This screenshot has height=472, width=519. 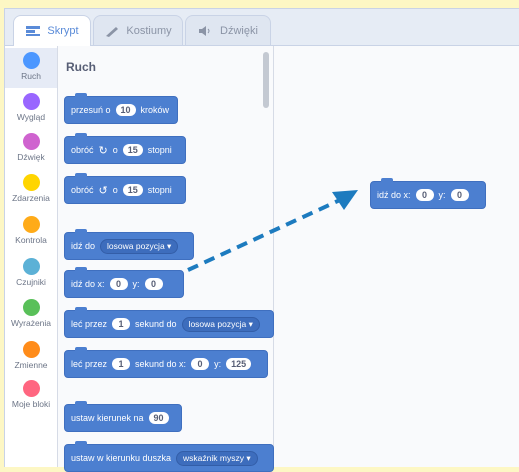 I want to click on block-turn-left: obróć ↺ o 15 stopni, so click(x=125, y=188).